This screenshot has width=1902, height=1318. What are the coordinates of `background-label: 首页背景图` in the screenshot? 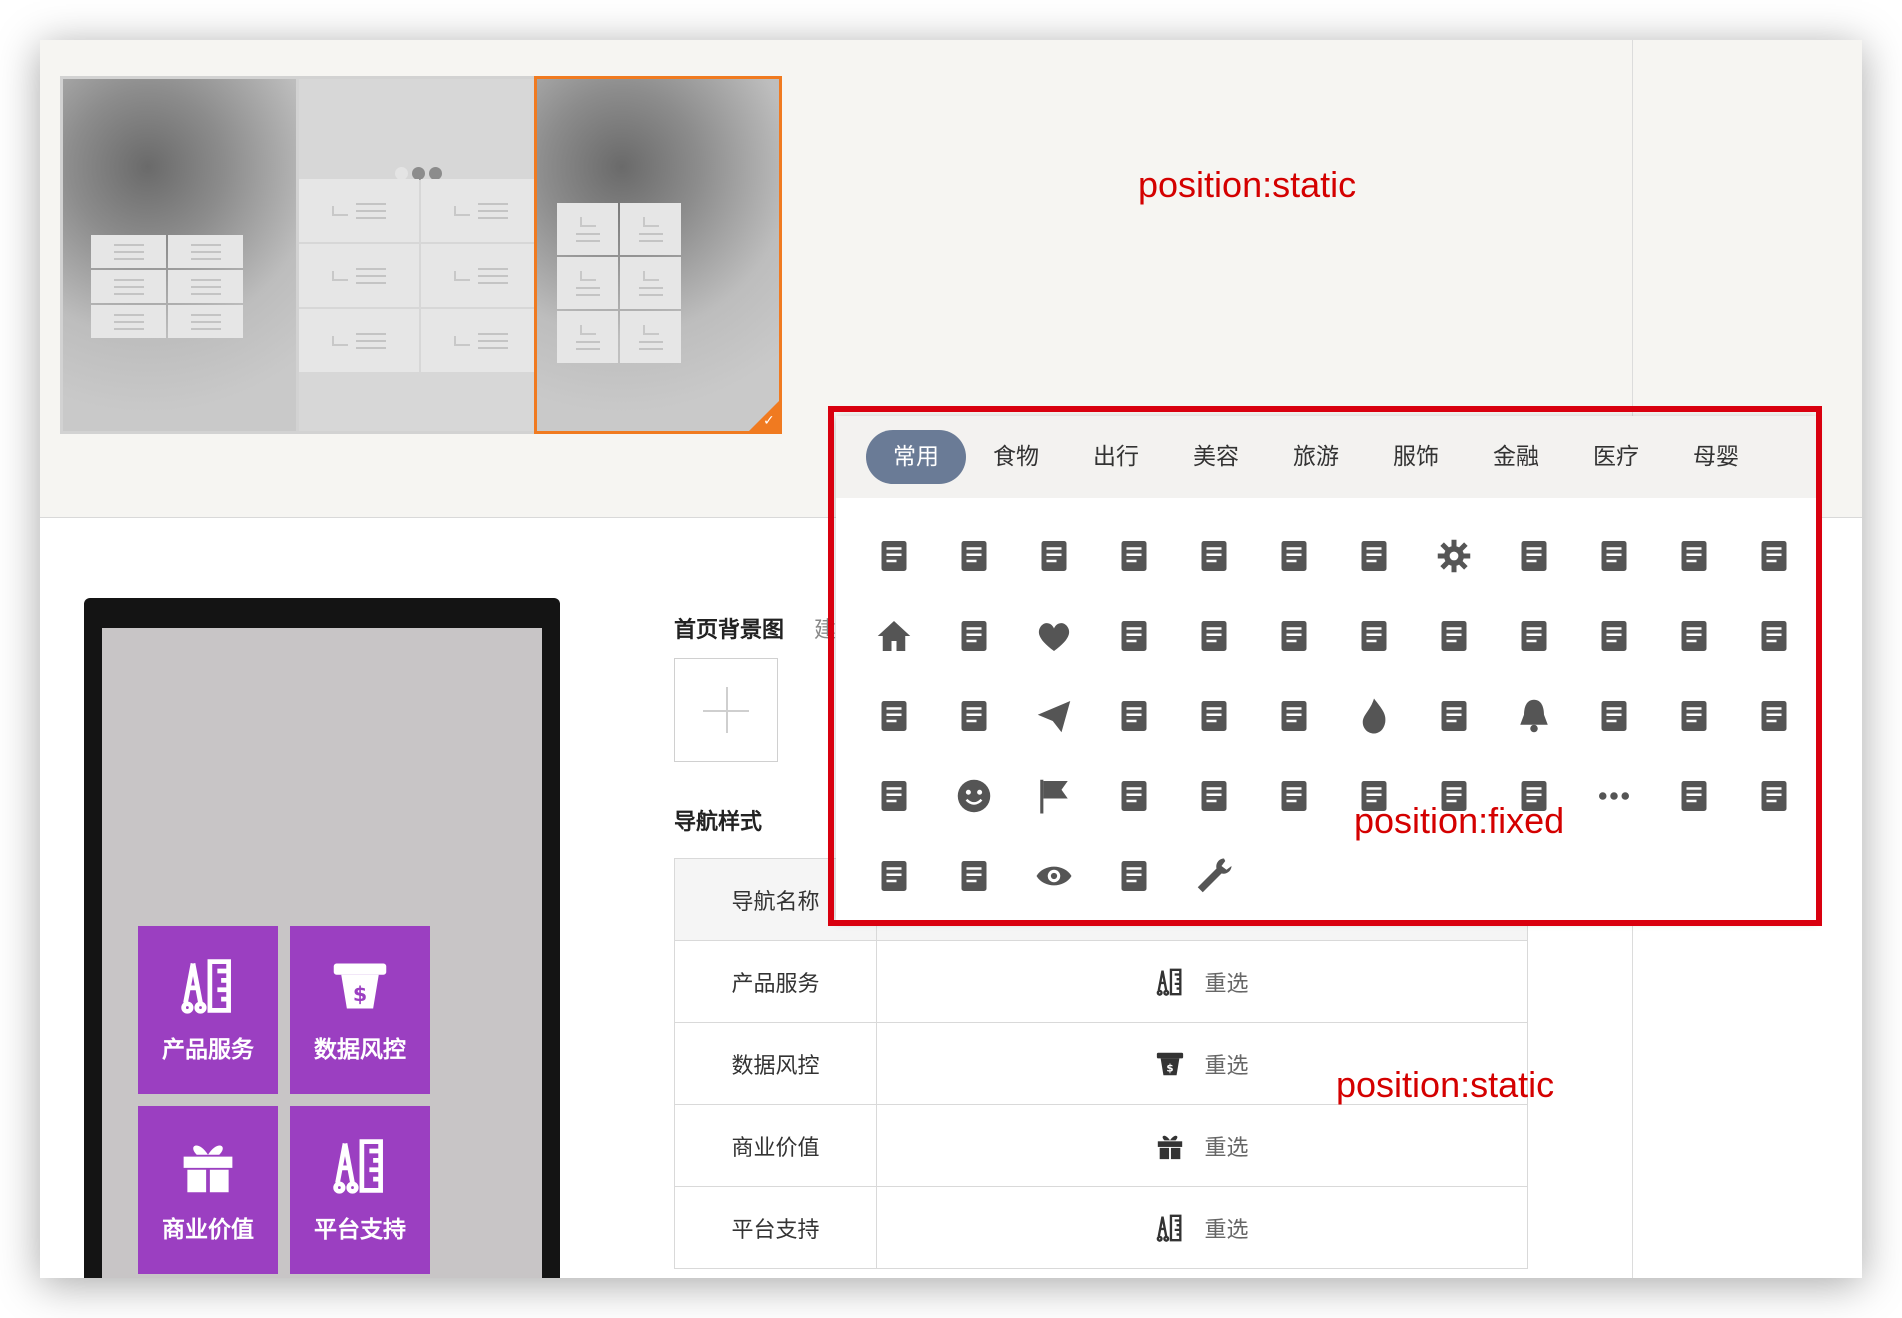 It's located at (729, 630).